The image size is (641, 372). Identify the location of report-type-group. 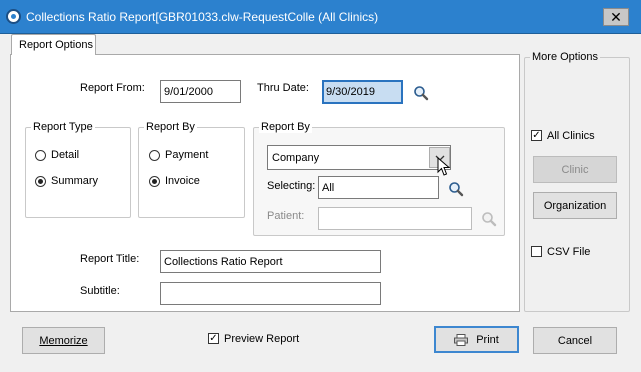
(78, 172).